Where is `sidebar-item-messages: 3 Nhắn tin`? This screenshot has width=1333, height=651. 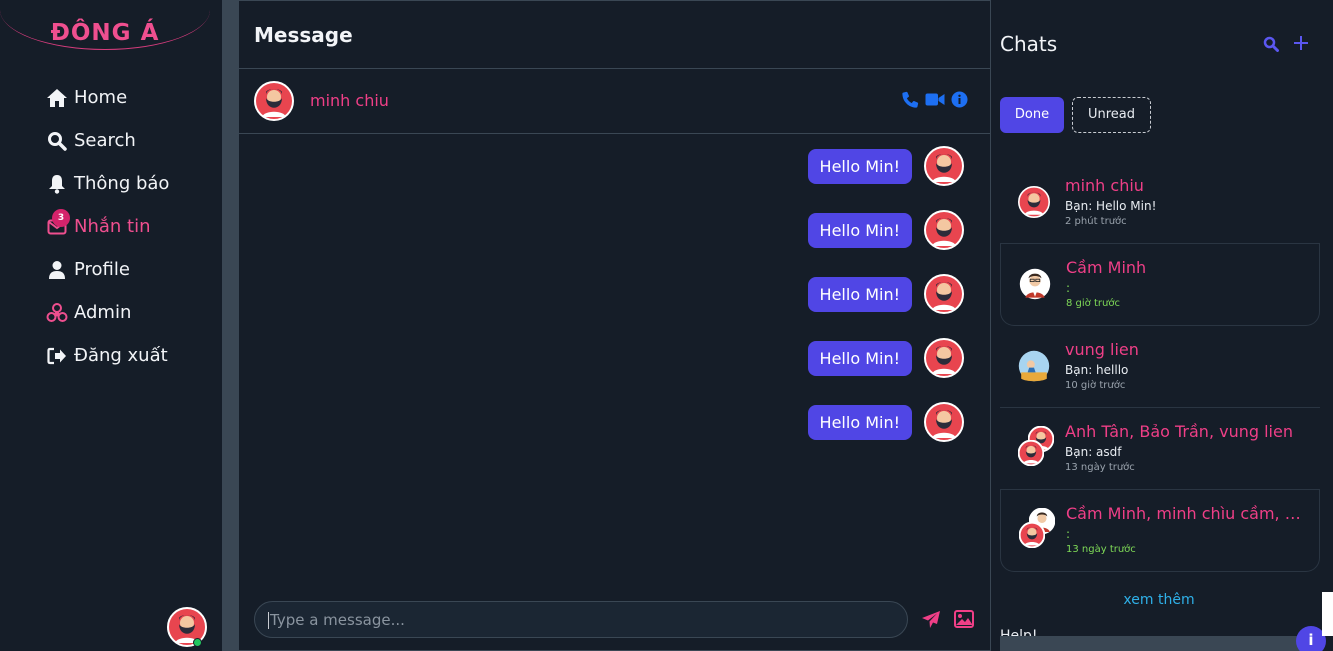
sidebar-item-messages: 3 Nhắn tin is located at coordinates (107, 226).